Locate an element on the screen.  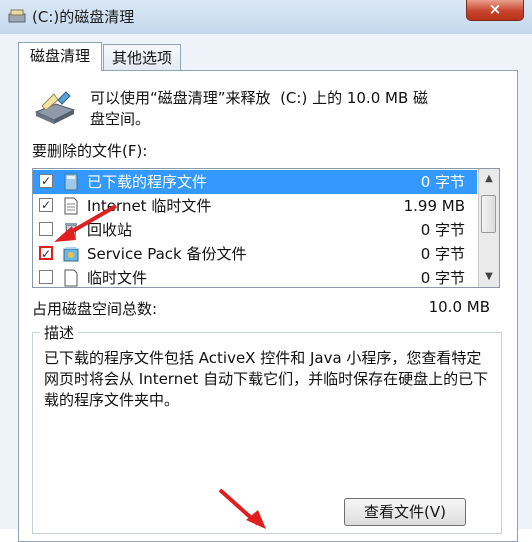
disk-cleanup-icon is located at coordinates (17, 16).